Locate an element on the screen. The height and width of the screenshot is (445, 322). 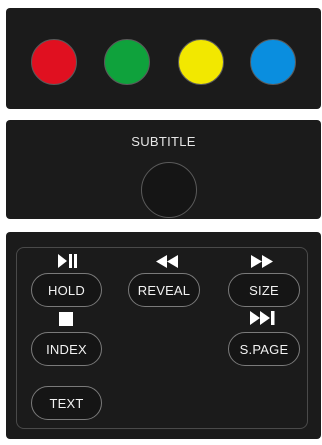
reveal-button: REVEAL is located at coordinates (164, 290).